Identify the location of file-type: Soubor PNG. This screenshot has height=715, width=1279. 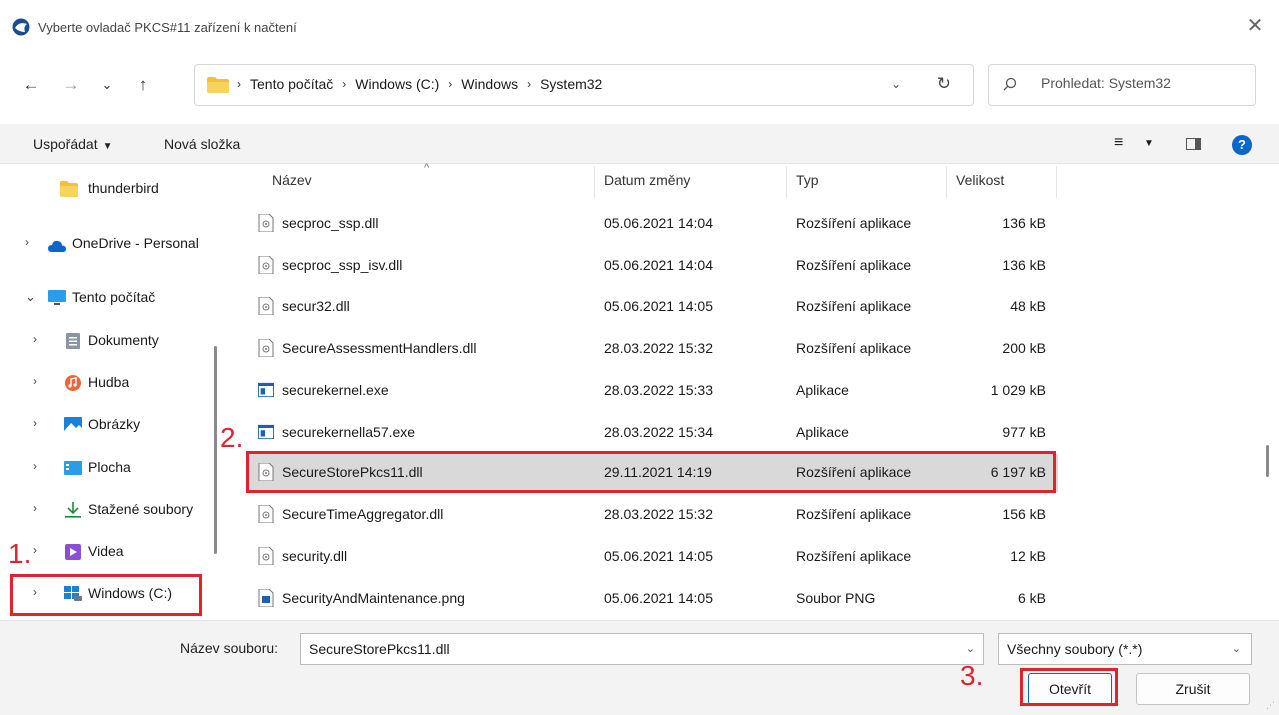
(836, 598).